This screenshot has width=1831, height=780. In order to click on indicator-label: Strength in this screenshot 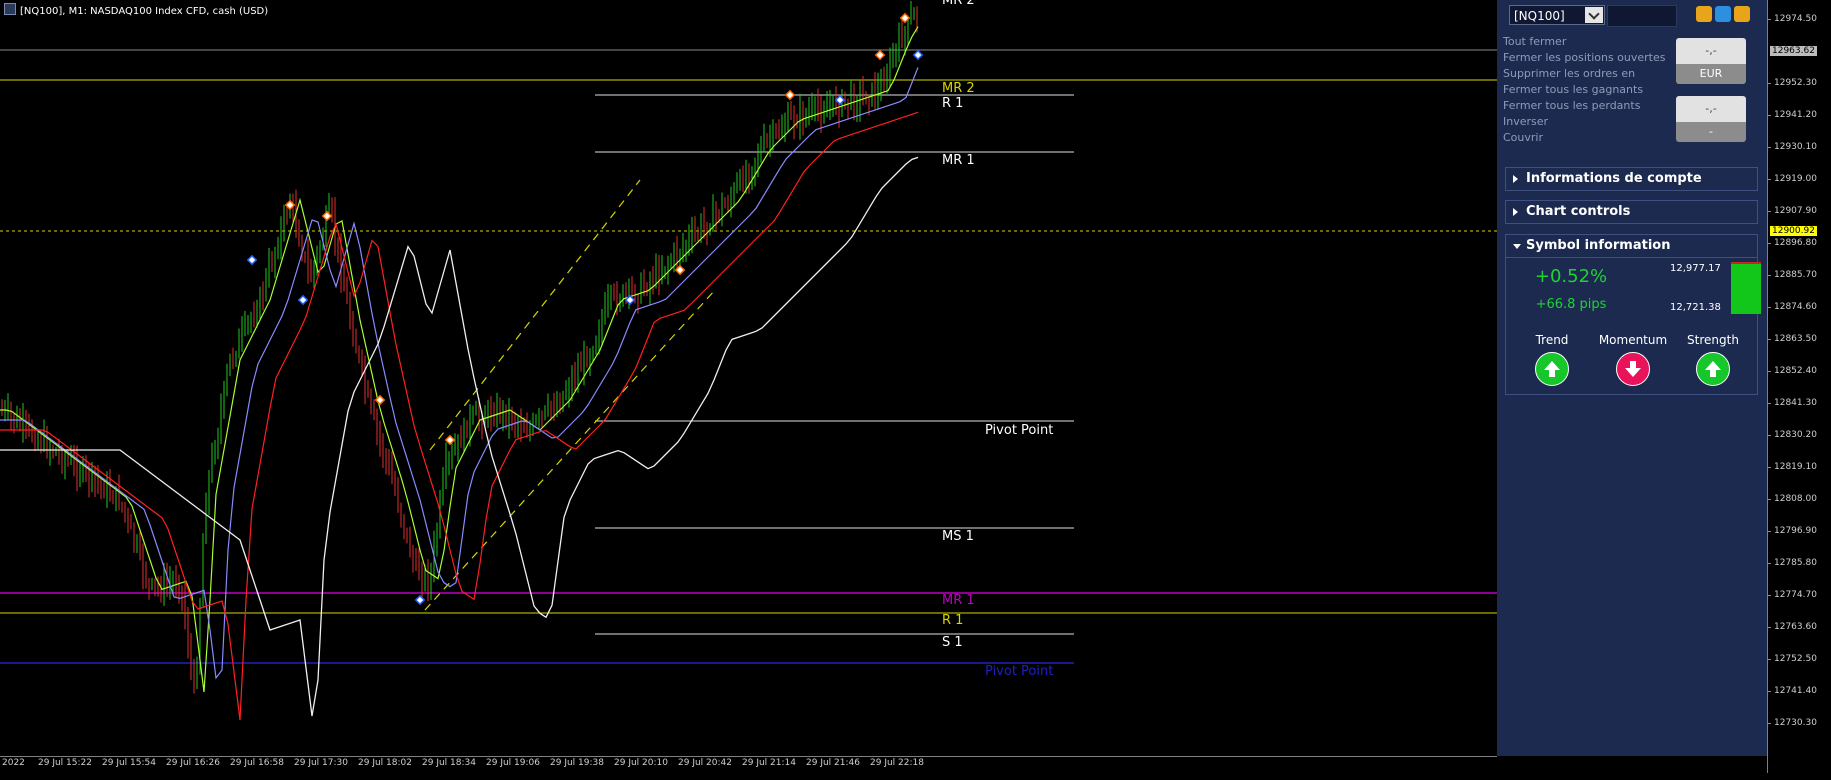, I will do `click(1713, 340)`.